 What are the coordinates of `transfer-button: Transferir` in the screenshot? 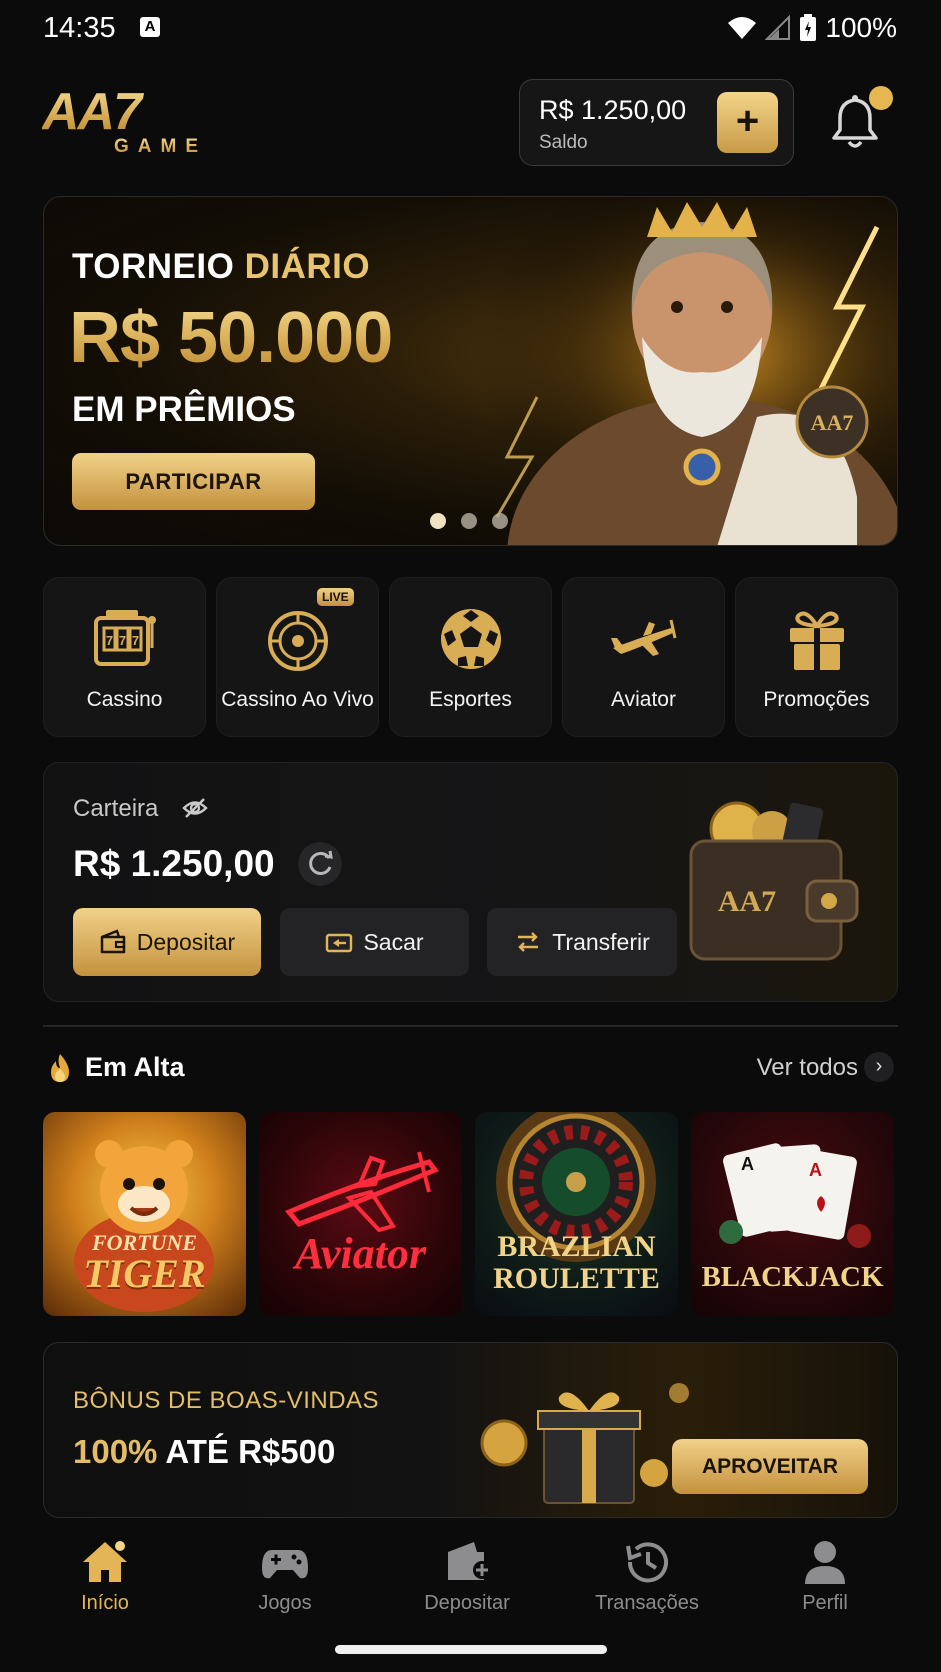 It's located at (582, 942).